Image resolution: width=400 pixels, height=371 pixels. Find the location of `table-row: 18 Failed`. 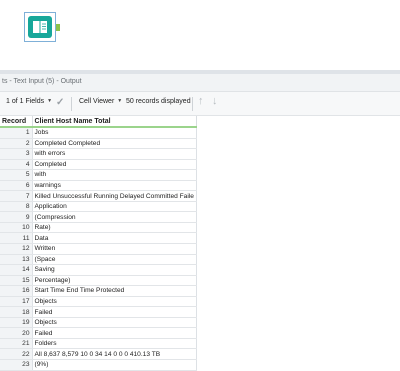

table-row: 18 Failed is located at coordinates (98, 312).